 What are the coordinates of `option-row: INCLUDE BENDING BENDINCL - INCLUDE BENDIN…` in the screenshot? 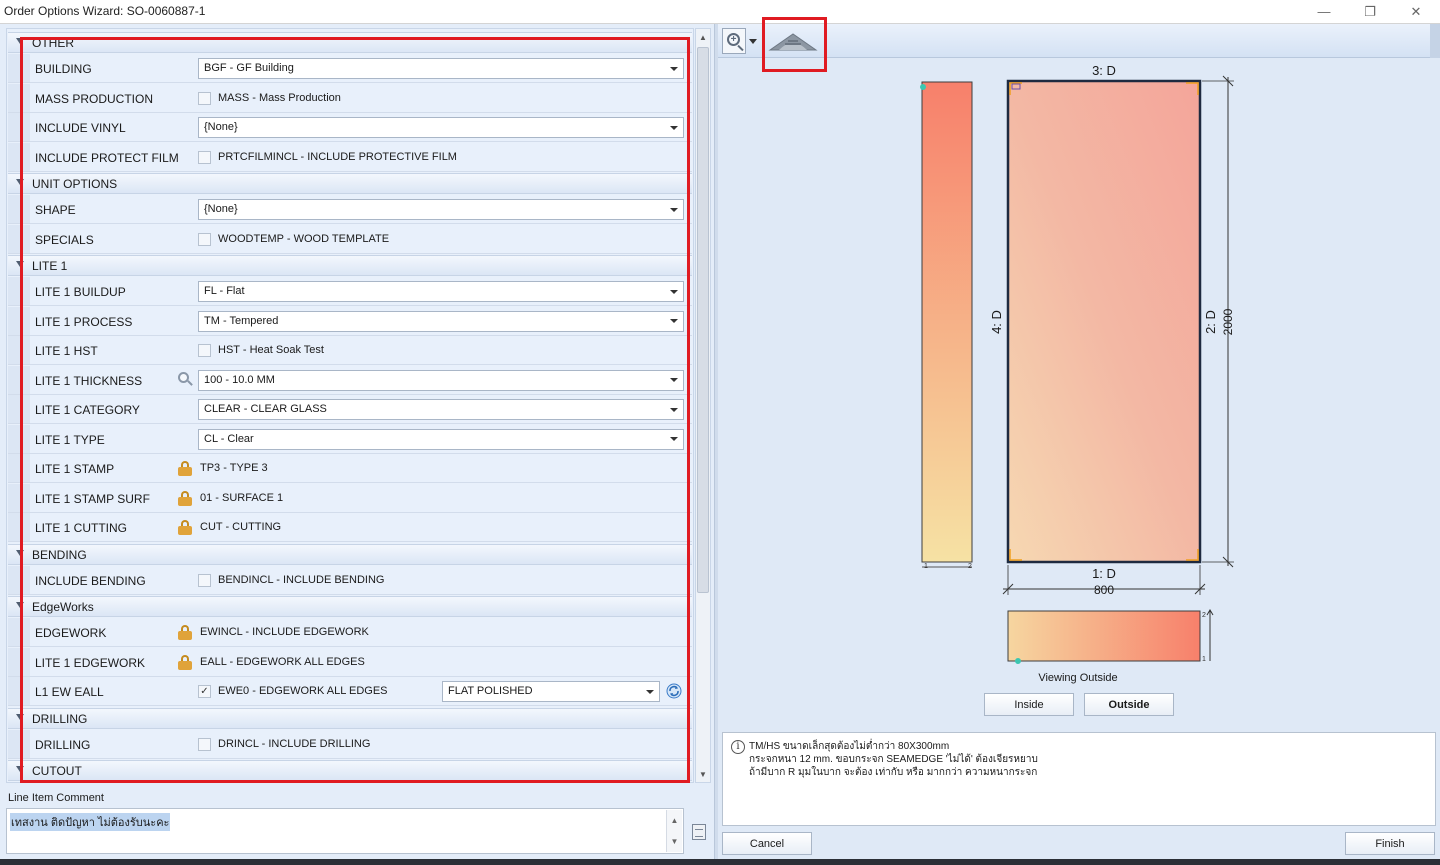 It's located at (350, 580).